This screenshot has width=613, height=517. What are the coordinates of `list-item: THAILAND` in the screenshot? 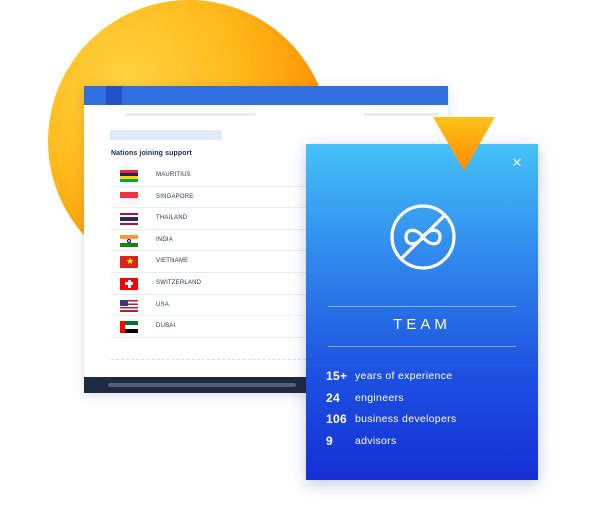 It's located at (211, 219).